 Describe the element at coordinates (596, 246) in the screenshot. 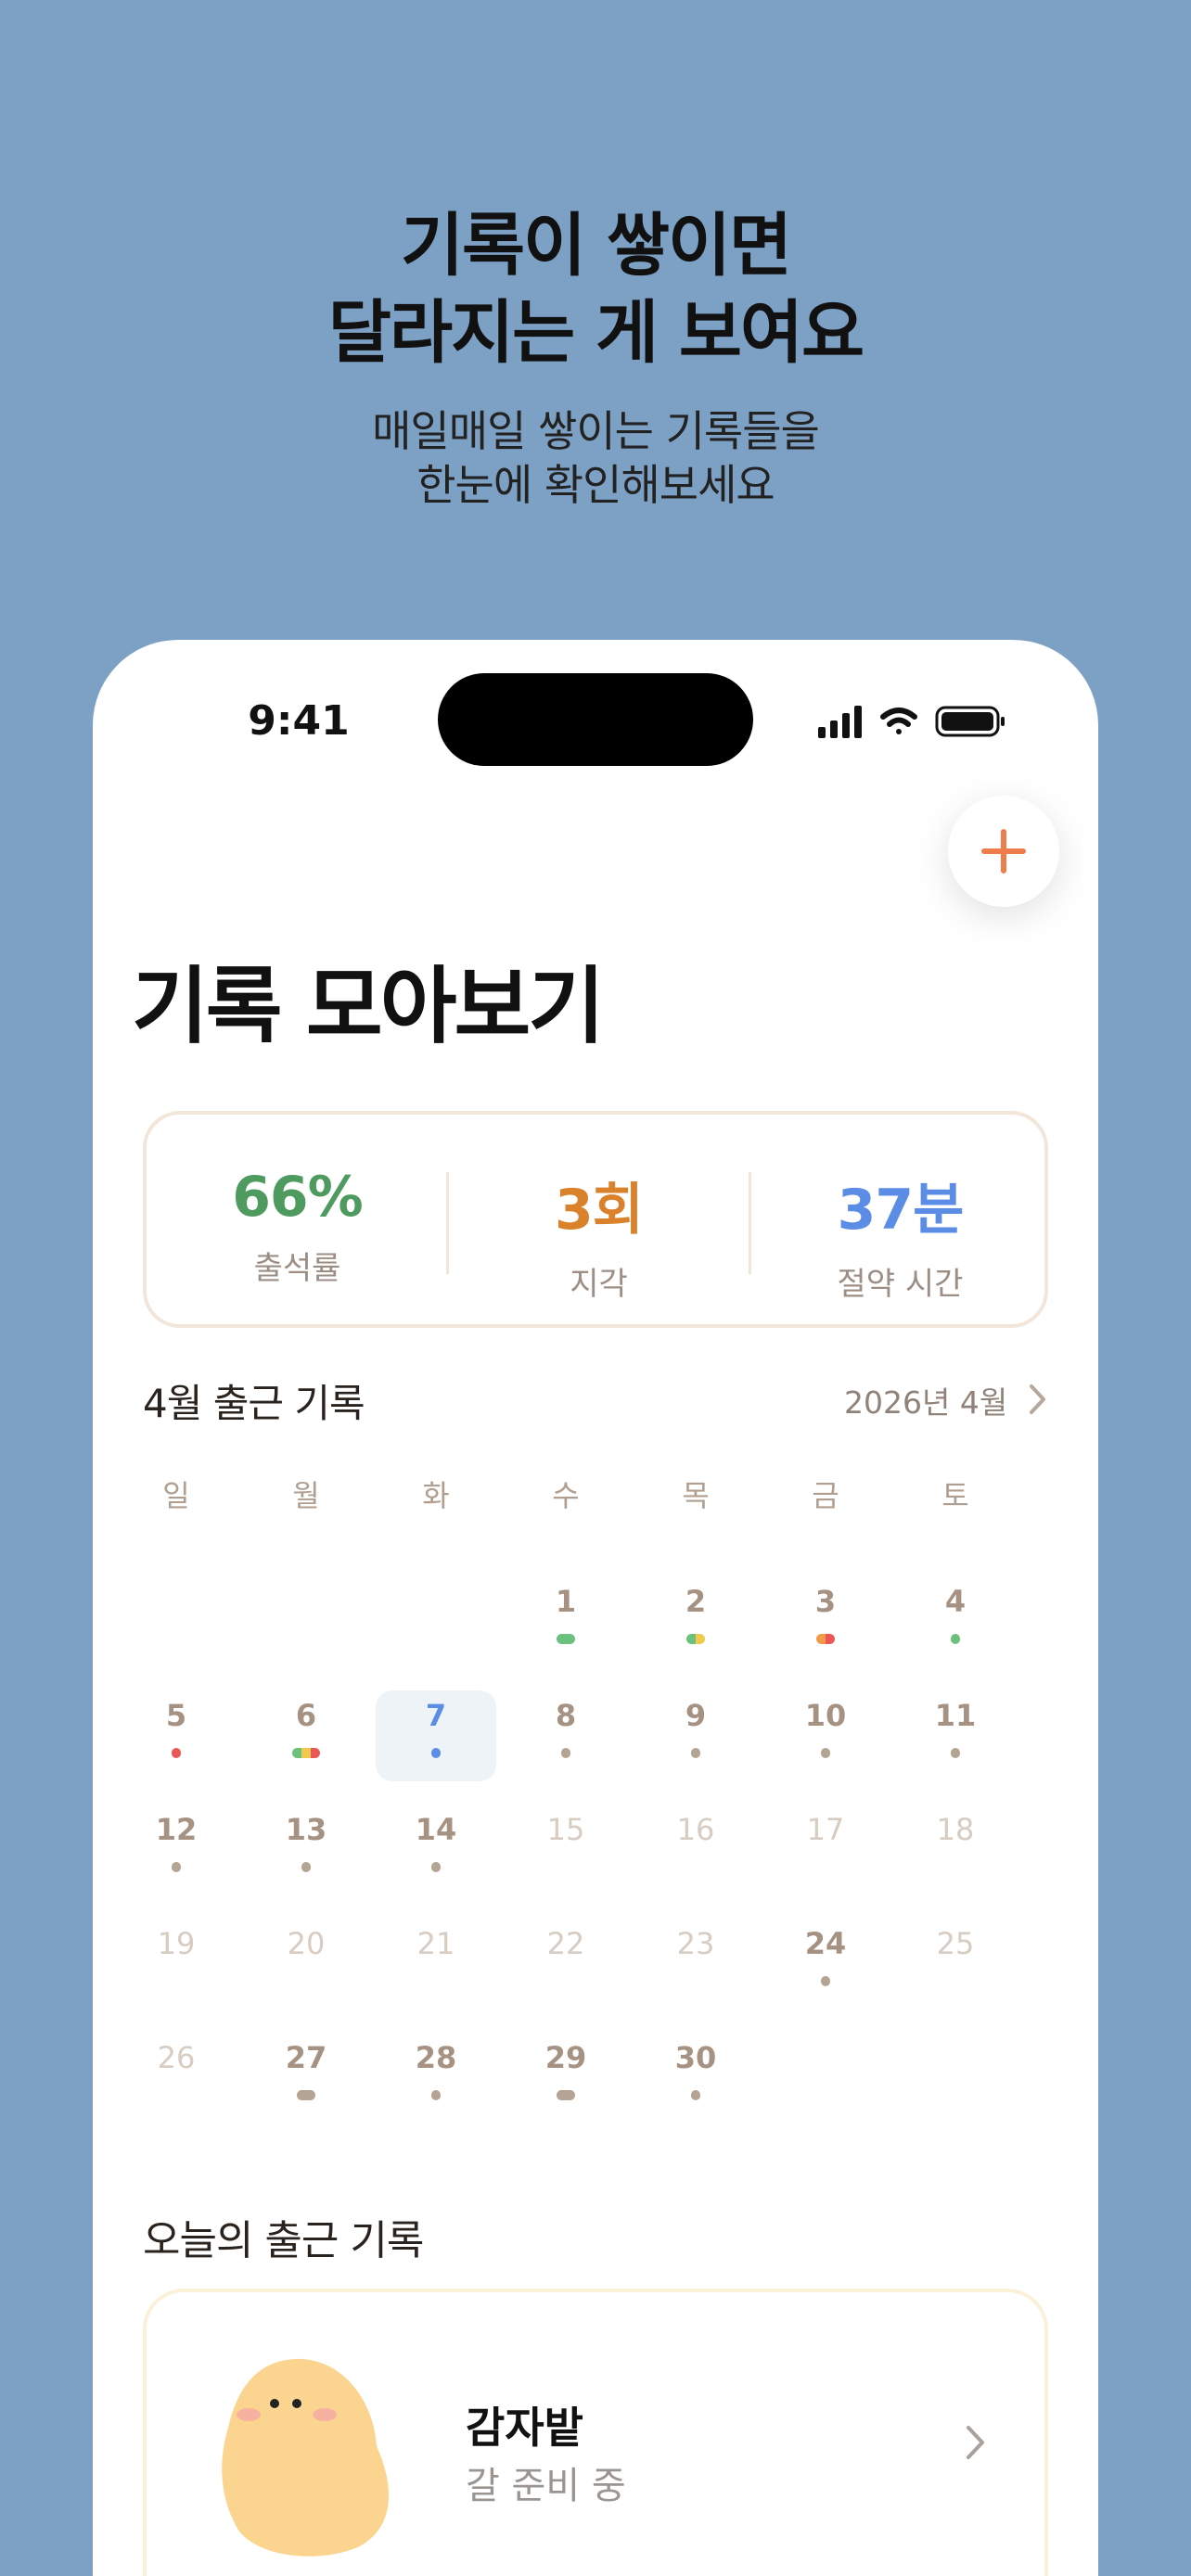

I see `hero-title-line1: 기록이 쌓이면` at that location.